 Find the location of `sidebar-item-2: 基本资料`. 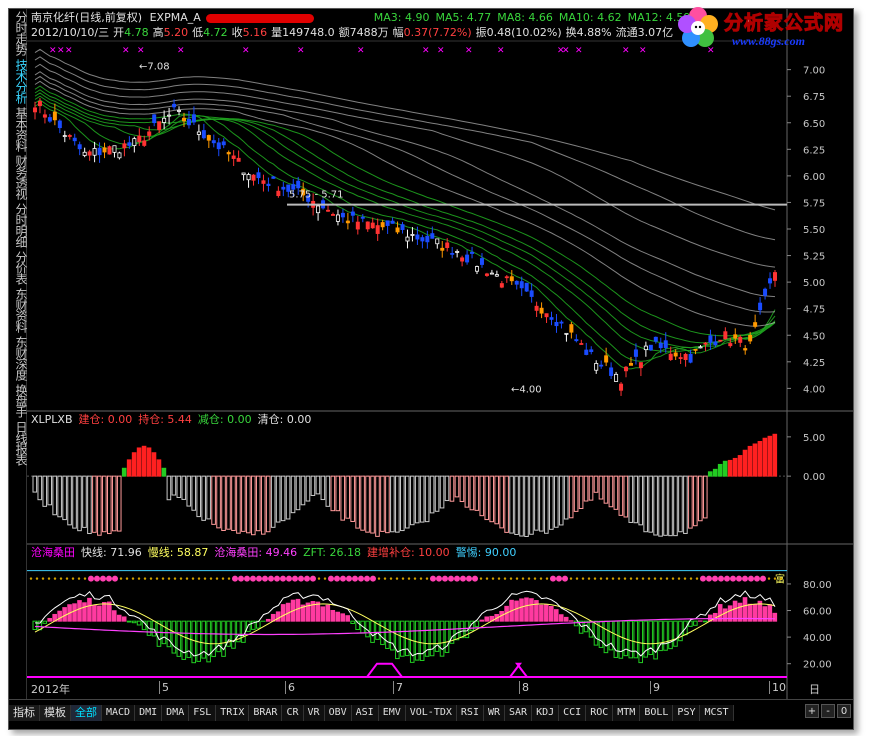

sidebar-item-2: 基本资料 is located at coordinates (18, 129).